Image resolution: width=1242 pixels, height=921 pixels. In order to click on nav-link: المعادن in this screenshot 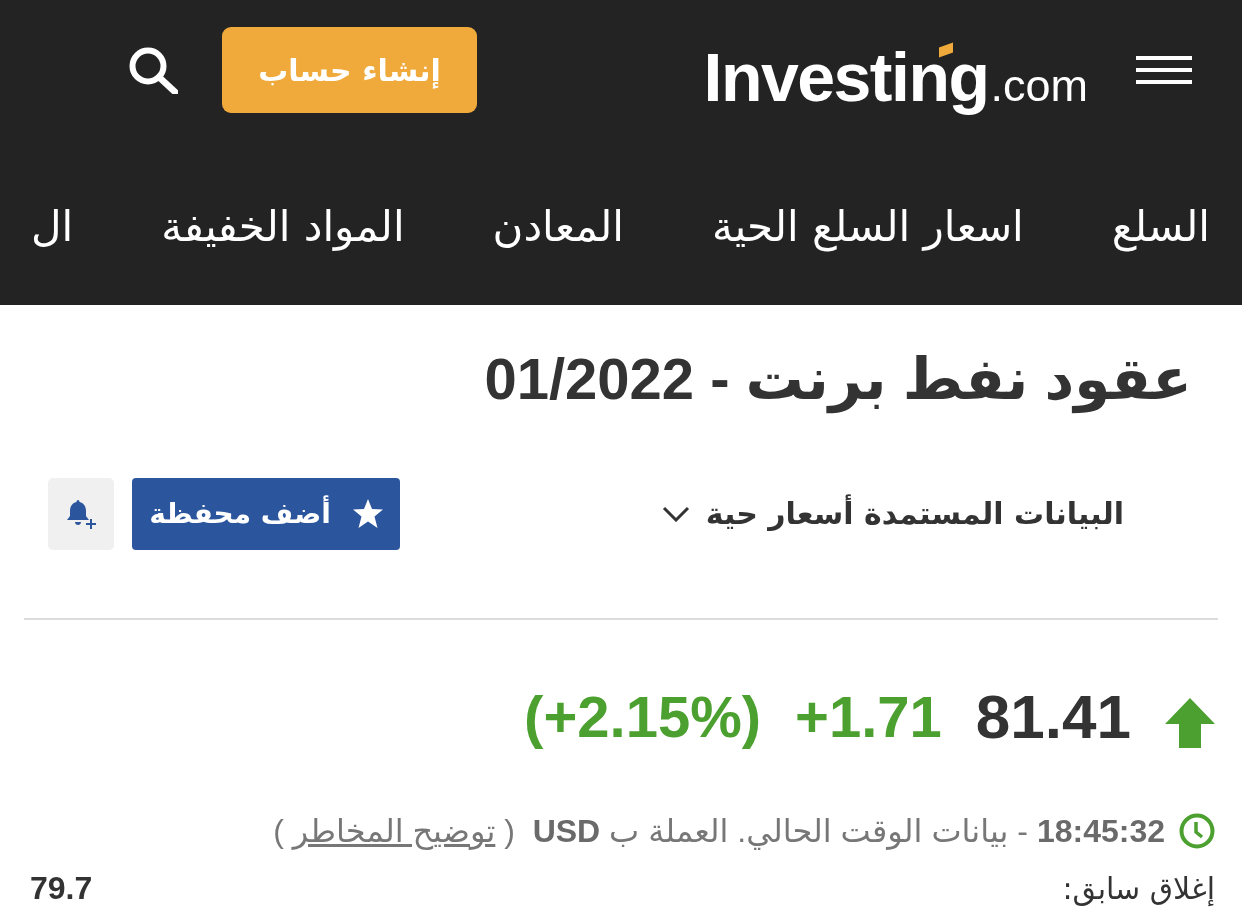, I will do `click(558, 226)`.